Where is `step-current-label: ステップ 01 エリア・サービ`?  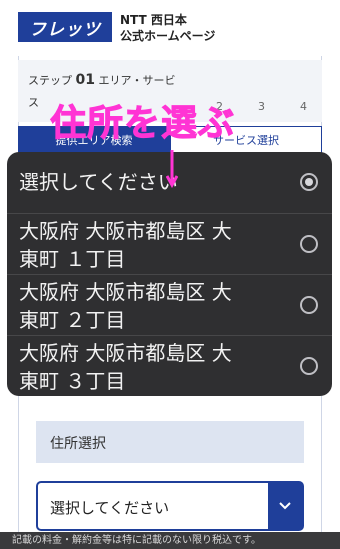 step-current-label: ステップ 01 エリア・サービ is located at coordinates (101, 80).